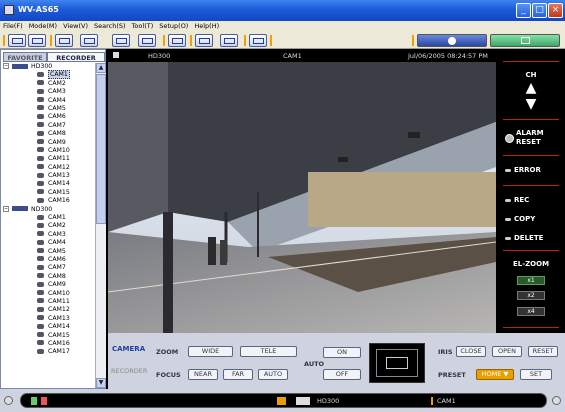  What do you see at coordinates (302, 55) in the screenshot?
I see `video-header: HD300 CAM1 Jul/06/2005 08:24:57 PM` at bounding box center [302, 55].